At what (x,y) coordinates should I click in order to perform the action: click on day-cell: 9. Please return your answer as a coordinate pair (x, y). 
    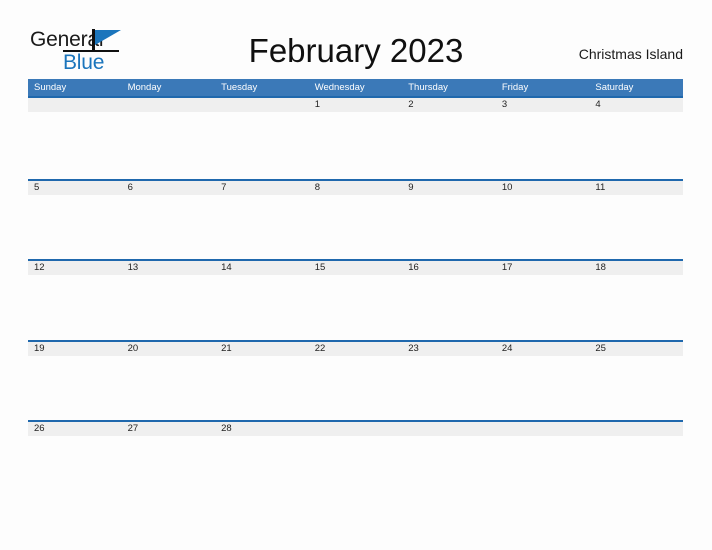
    Looking at the image, I should click on (449, 188).